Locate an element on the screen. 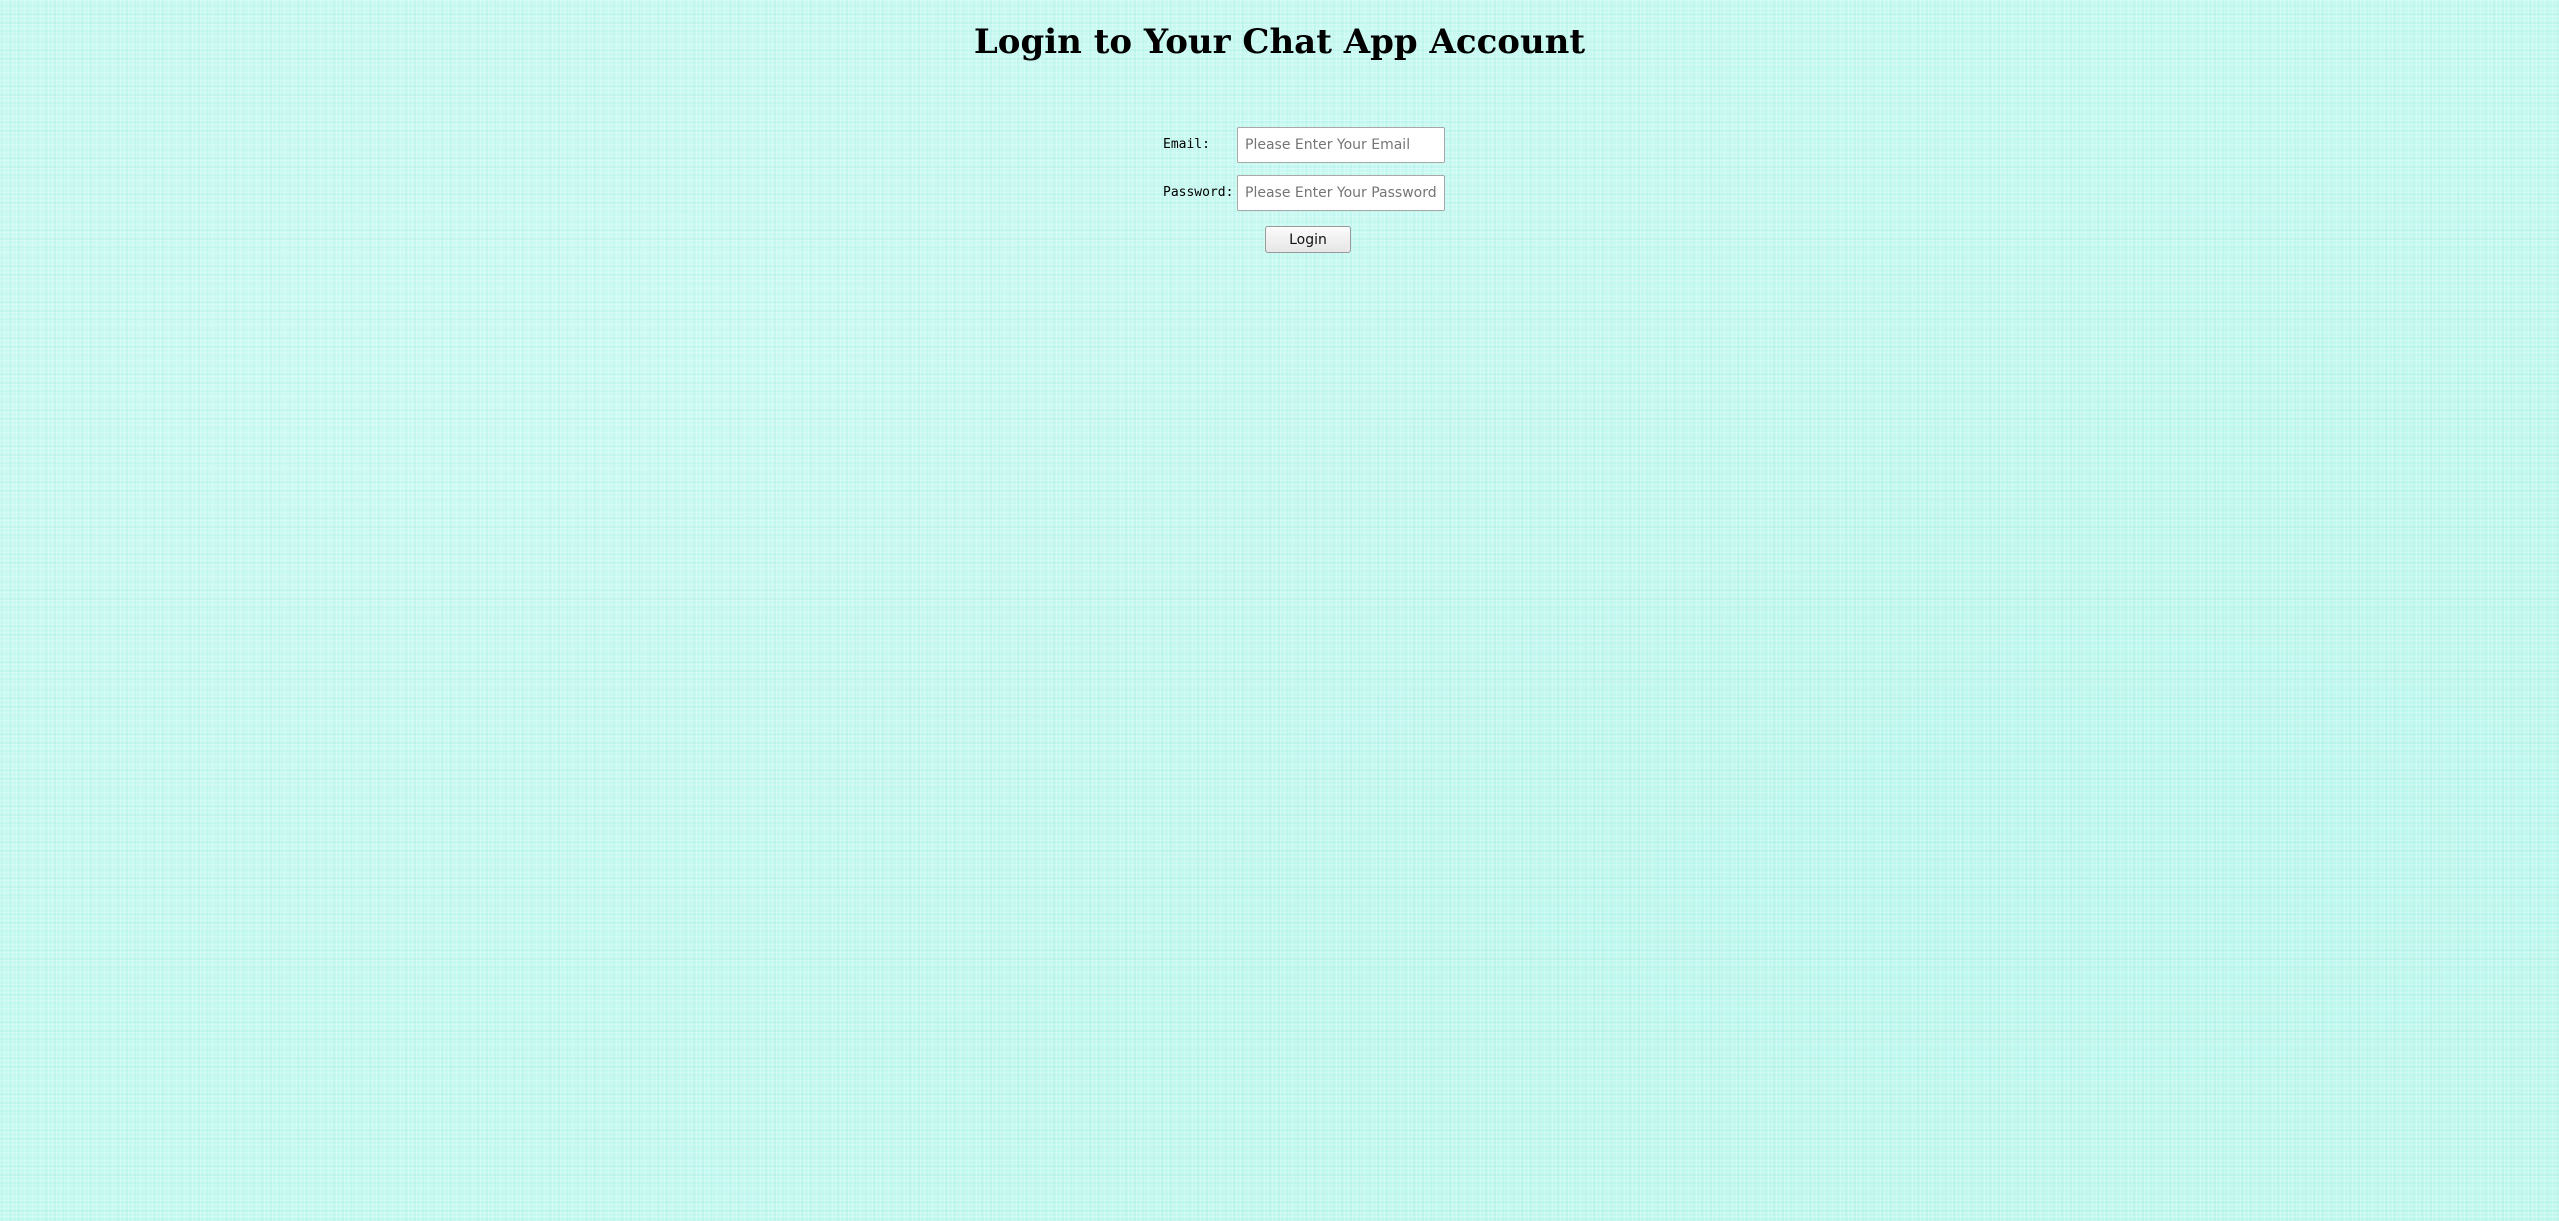  login-button: Login is located at coordinates (1308, 239).